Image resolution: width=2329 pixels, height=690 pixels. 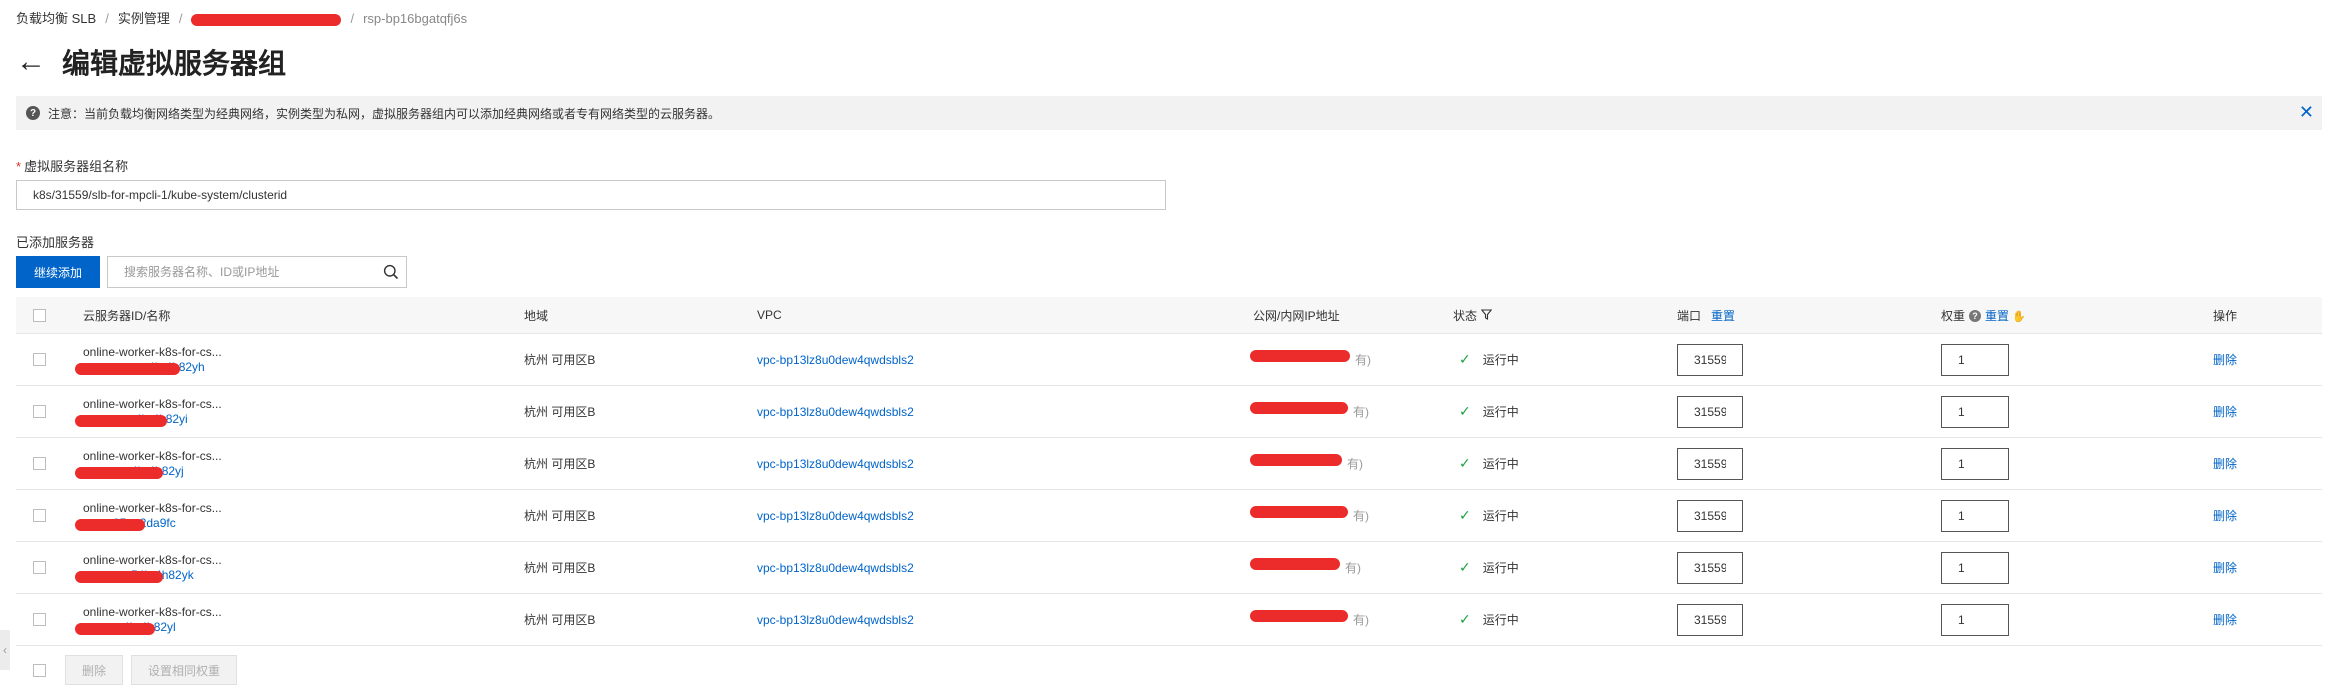 What do you see at coordinates (127, 315) in the screenshot?
I see `column-header-id: 云服务器ID/名称` at bounding box center [127, 315].